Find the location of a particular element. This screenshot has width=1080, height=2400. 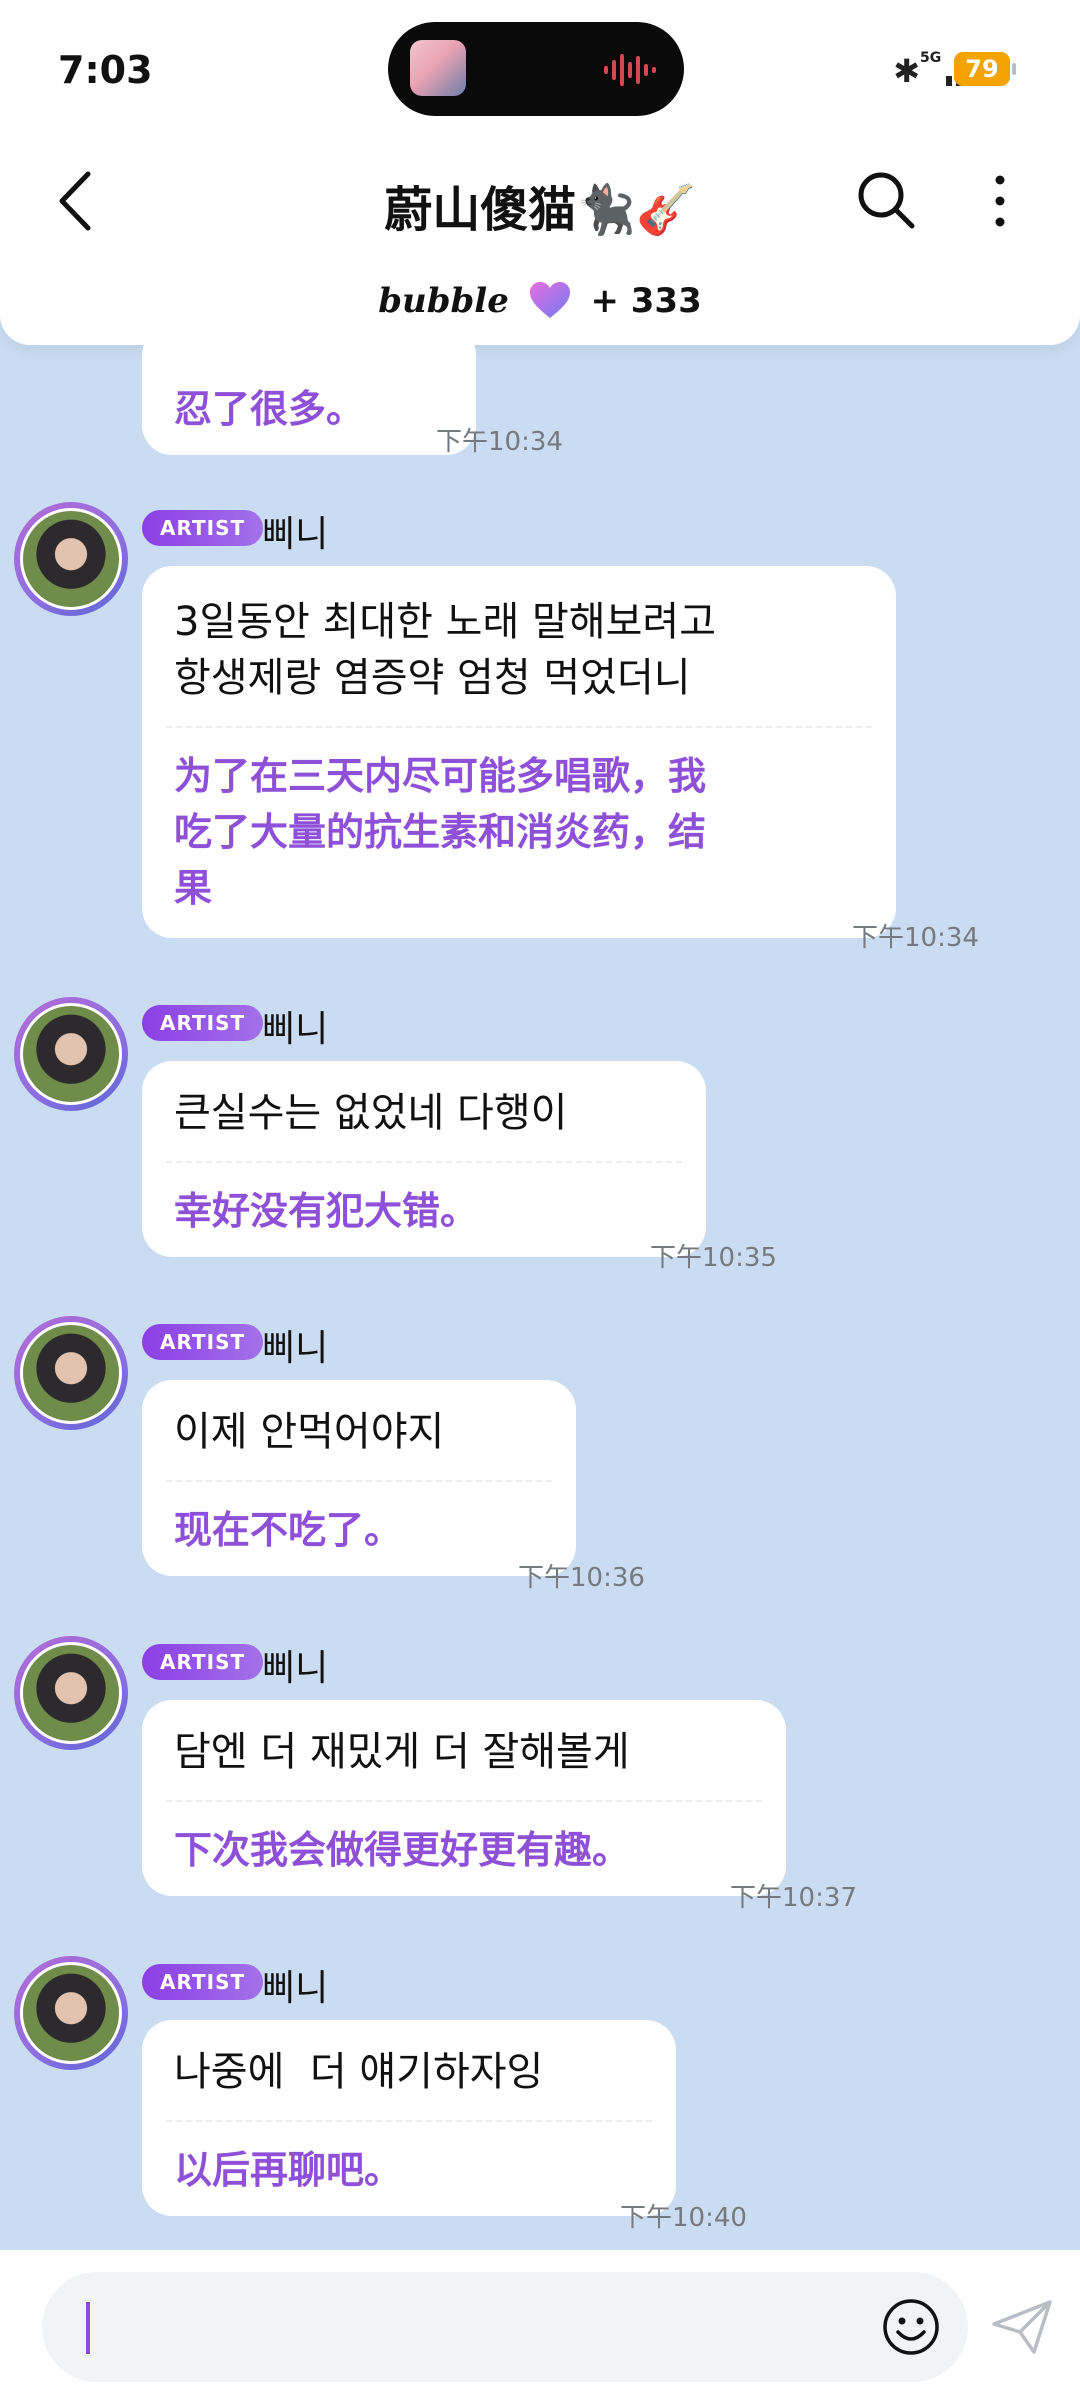

message-timestamp: 下午10:37 is located at coordinates (793, 1898).